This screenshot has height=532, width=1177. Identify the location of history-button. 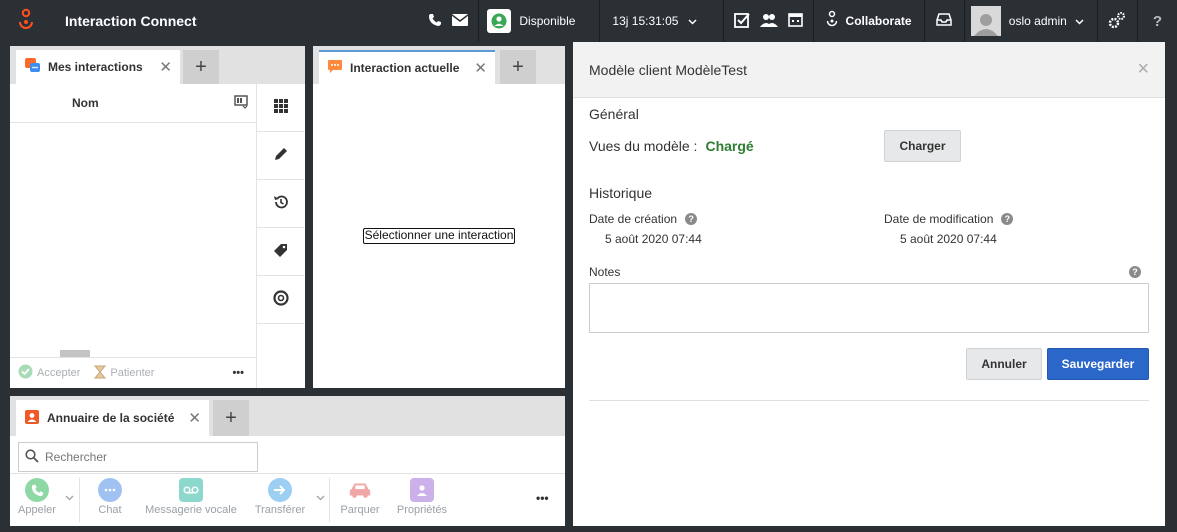
(280, 204).